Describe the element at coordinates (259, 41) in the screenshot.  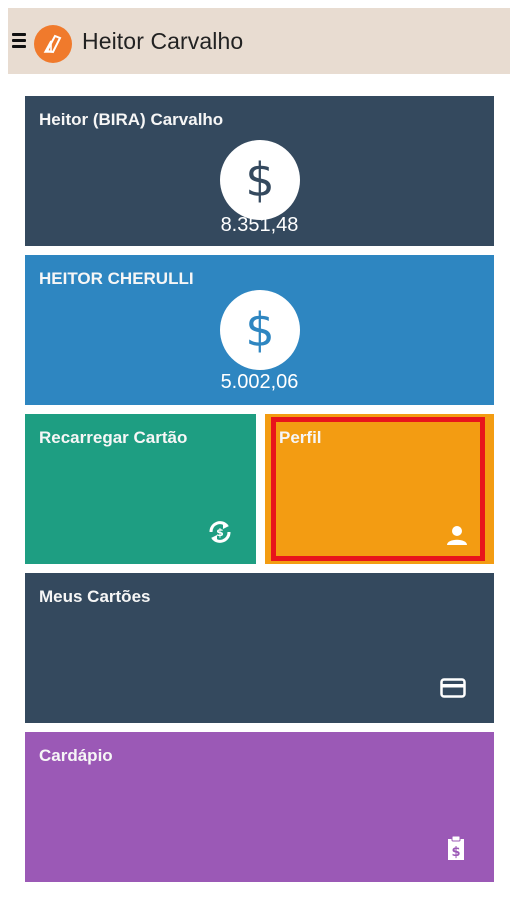
I see `app-header: Heitor Carvalho` at that location.